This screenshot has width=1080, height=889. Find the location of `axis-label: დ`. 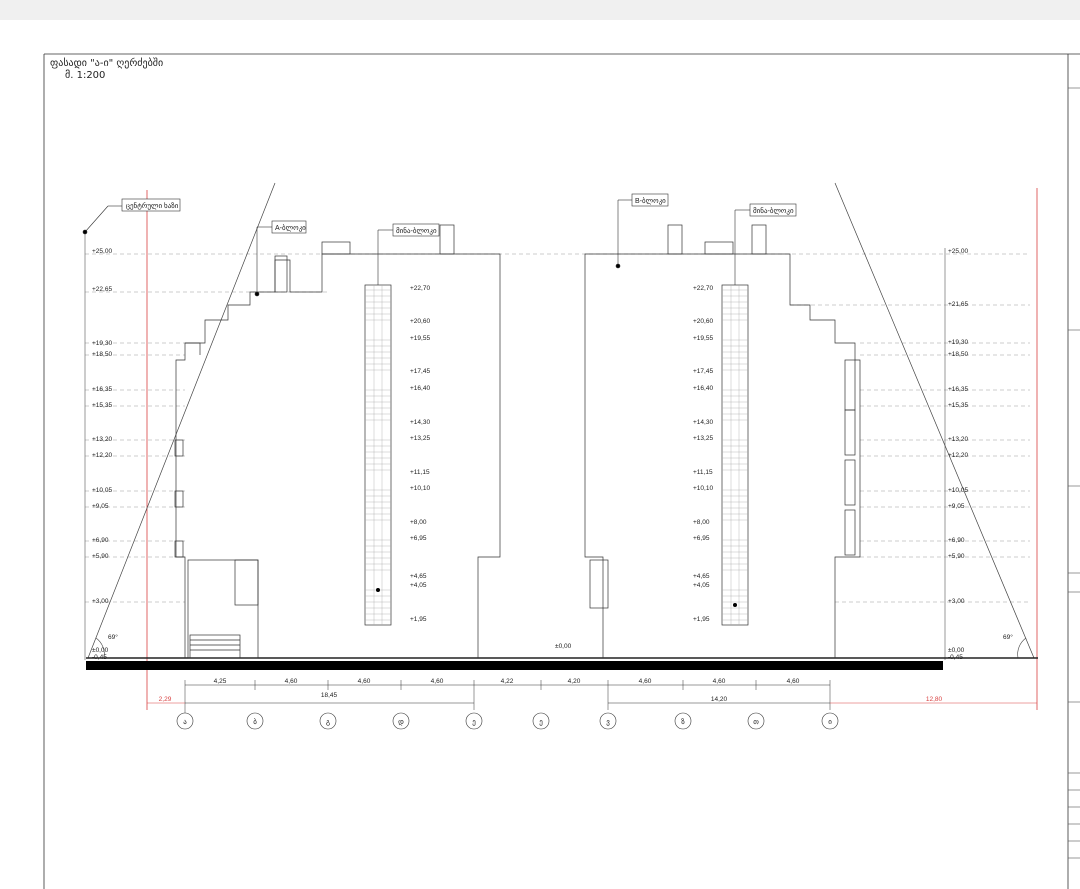

axis-label: დ is located at coordinates (401, 722).